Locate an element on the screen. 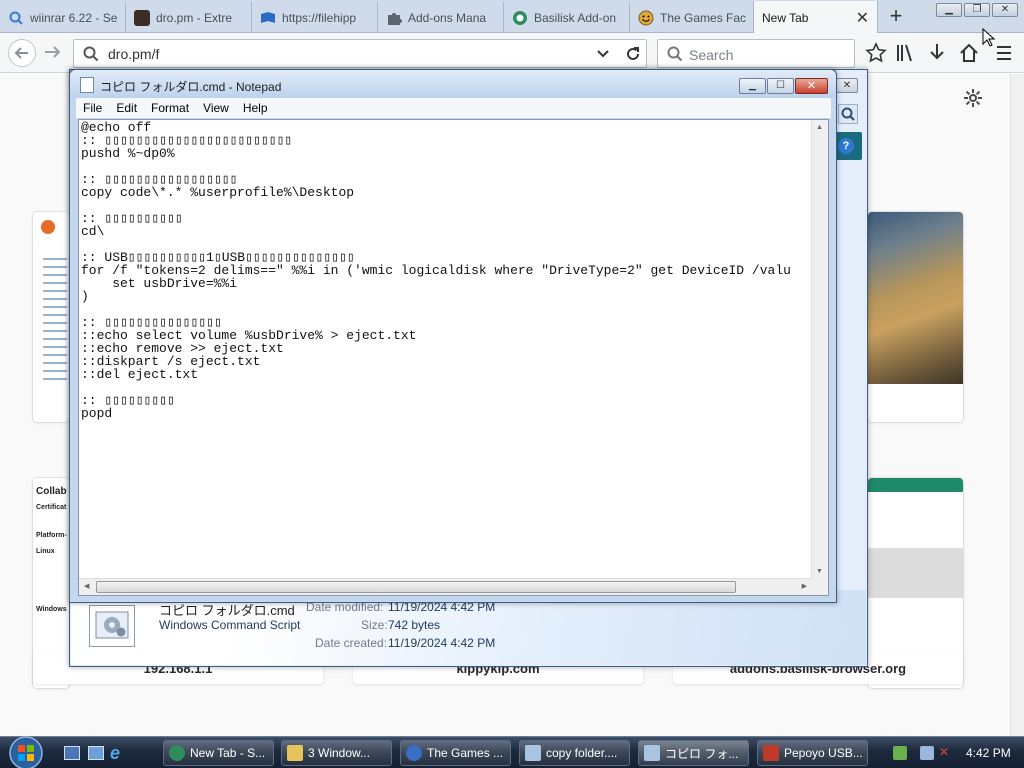 Image resolution: width=1024 pixels, height=768 pixels. landscape-image is located at coordinates (915, 298).